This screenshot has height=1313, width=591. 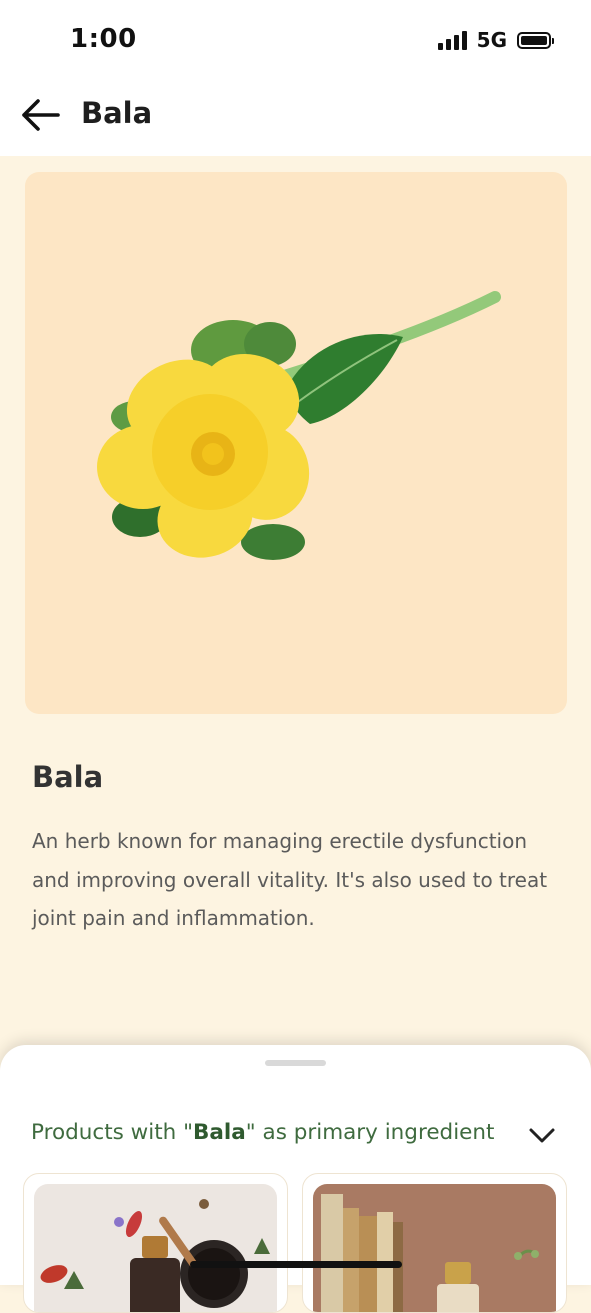 What do you see at coordinates (452, 40) in the screenshot?
I see `signal-icon` at bounding box center [452, 40].